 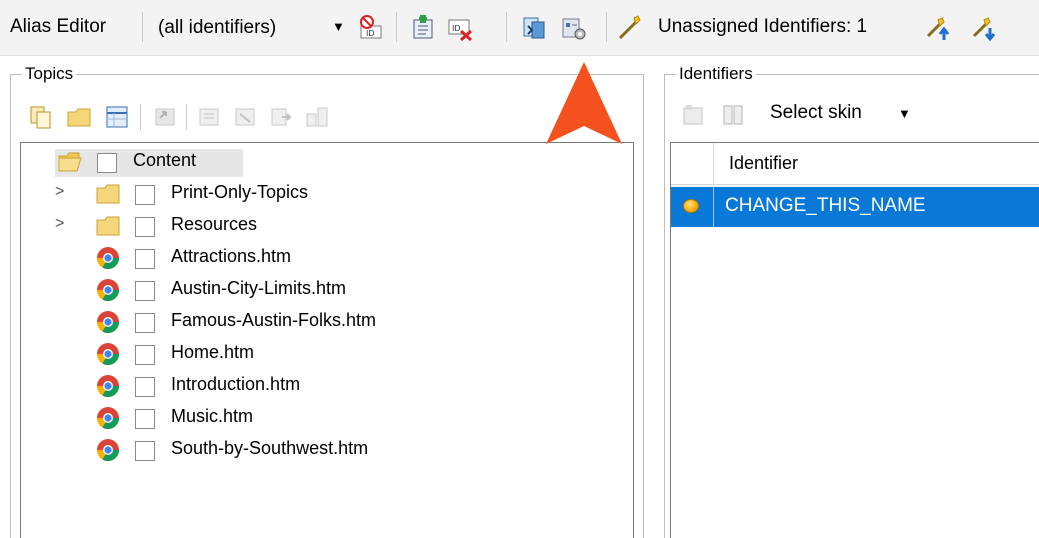 What do you see at coordinates (321, 386) in the screenshot?
I see `tree-item: Introduction.htm` at bounding box center [321, 386].